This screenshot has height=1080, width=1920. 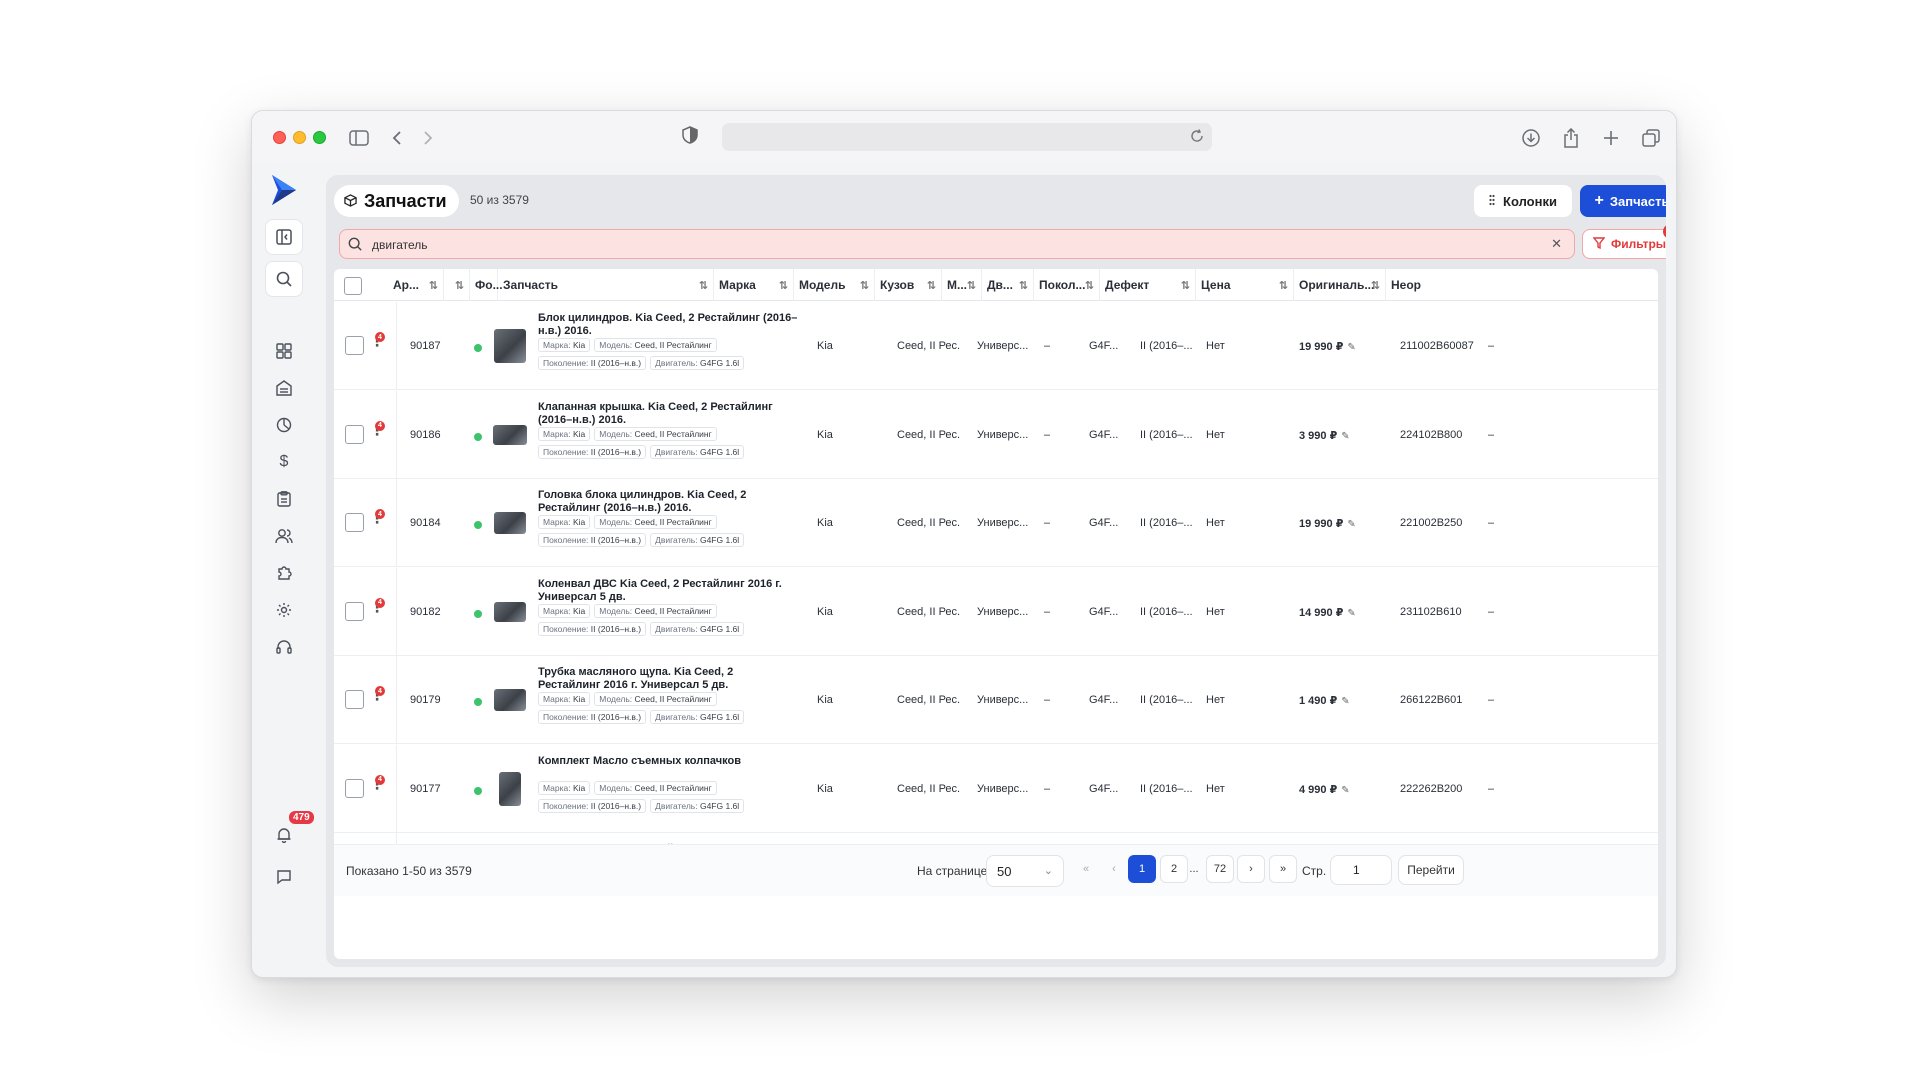 I want to click on chat-icon, so click(x=284, y=877).